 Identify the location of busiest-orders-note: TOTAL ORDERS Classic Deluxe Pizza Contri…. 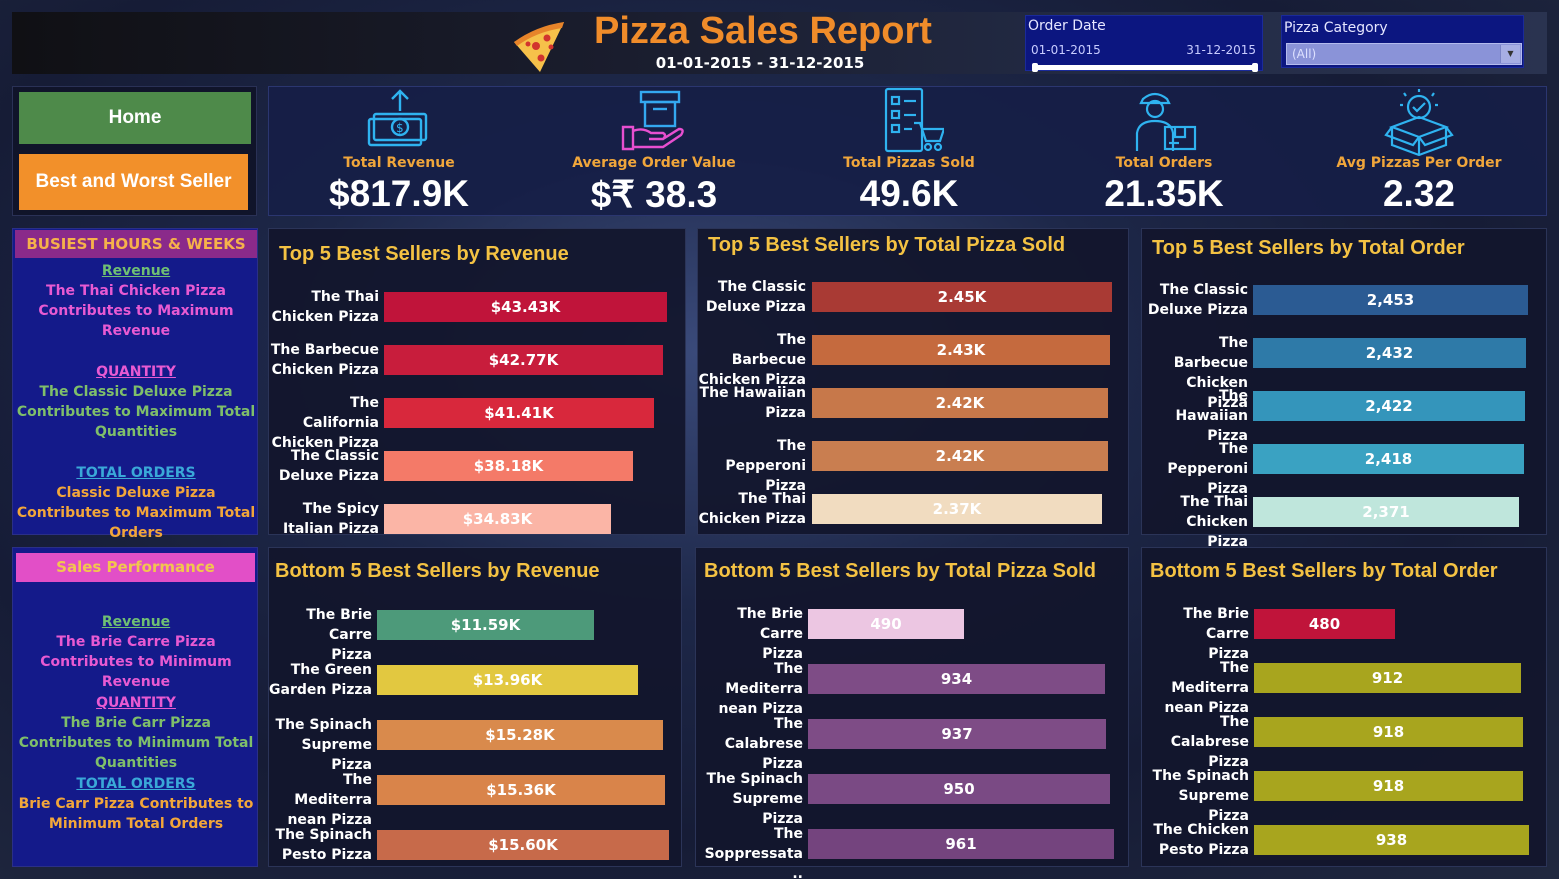
(136, 503).